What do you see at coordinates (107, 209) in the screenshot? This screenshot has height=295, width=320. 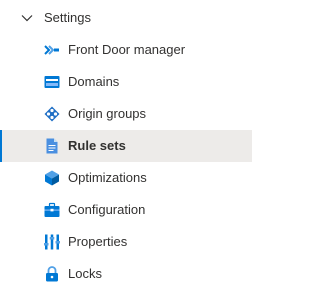 I see `nav-item-label: Configuration` at bounding box center [107, 209].